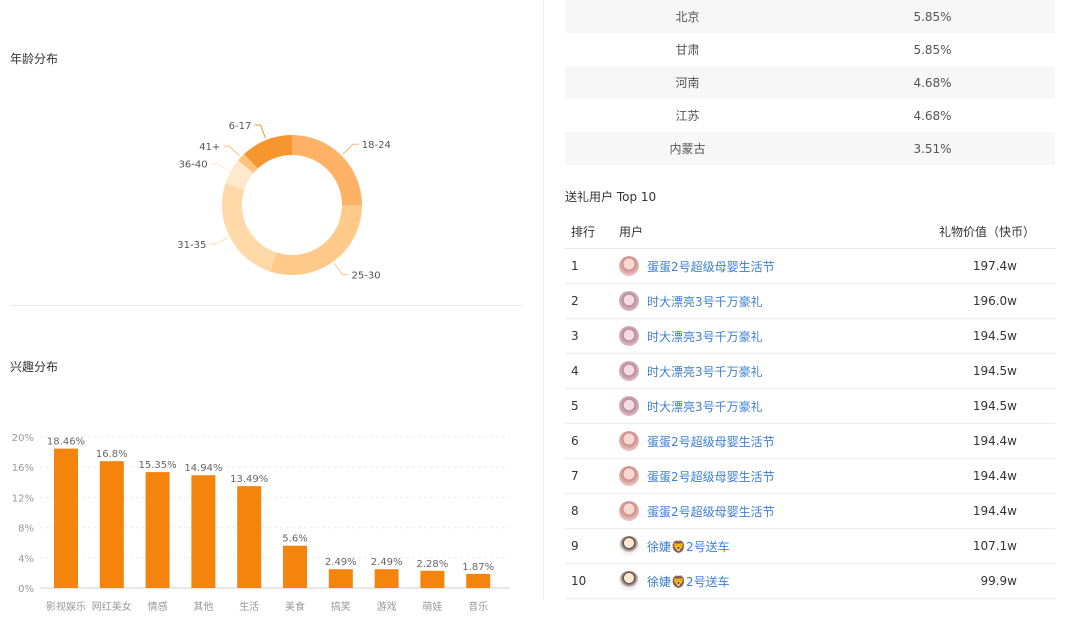 The height and width of the screenshot is (625, 1080). I want to click on region-percent: 4.68%, so click(932, 115).